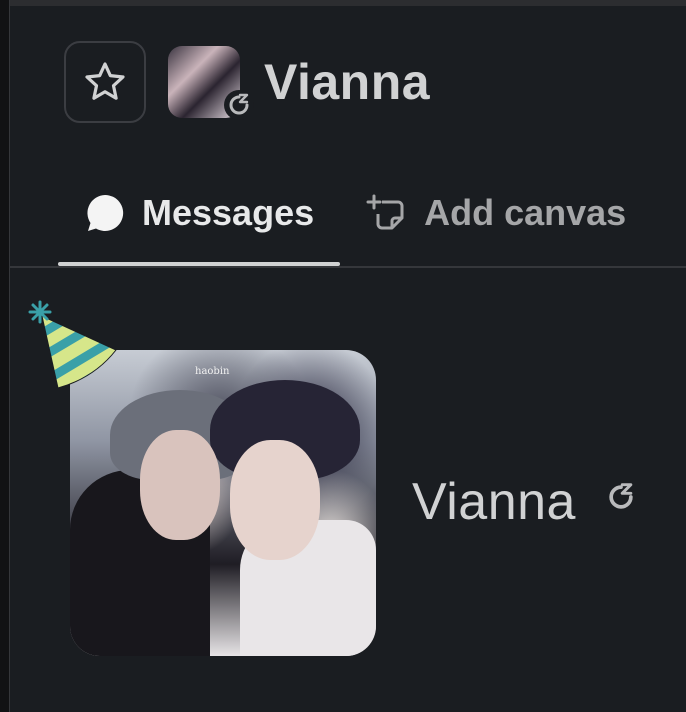  I want to click on photo-watermark: haobin, so click(212, 371).